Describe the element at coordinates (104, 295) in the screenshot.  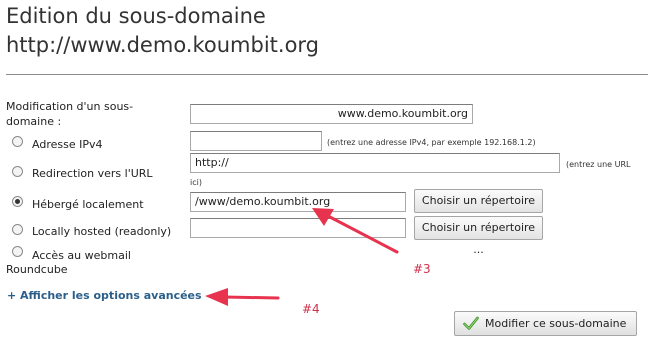
I see `show-advanced-options-link: + Afficher les options avancées` at that location.